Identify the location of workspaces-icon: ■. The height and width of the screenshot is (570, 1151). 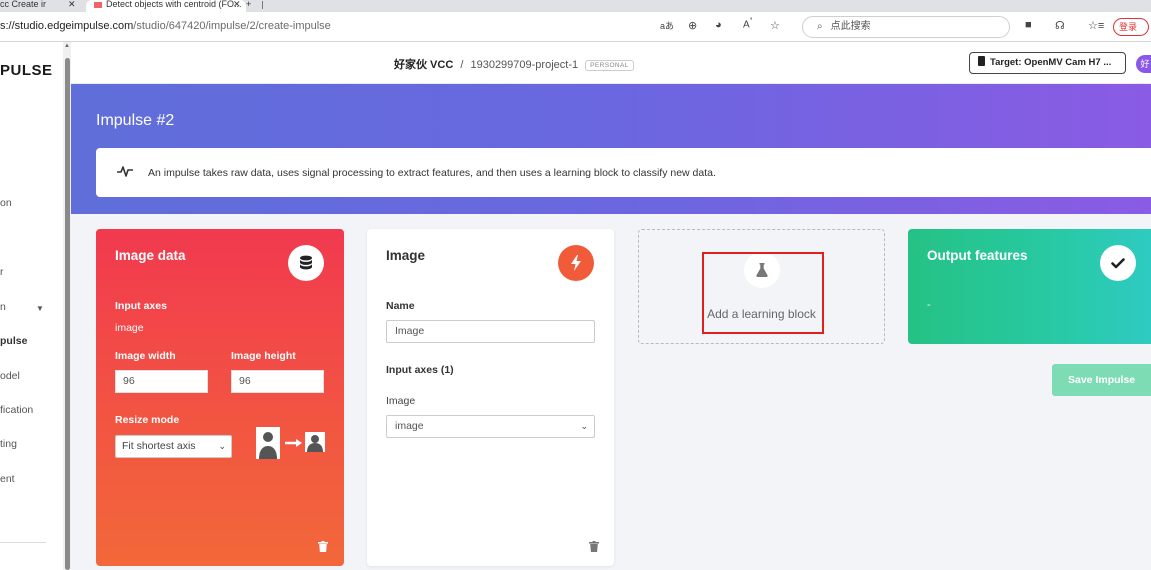
(1028, 25).